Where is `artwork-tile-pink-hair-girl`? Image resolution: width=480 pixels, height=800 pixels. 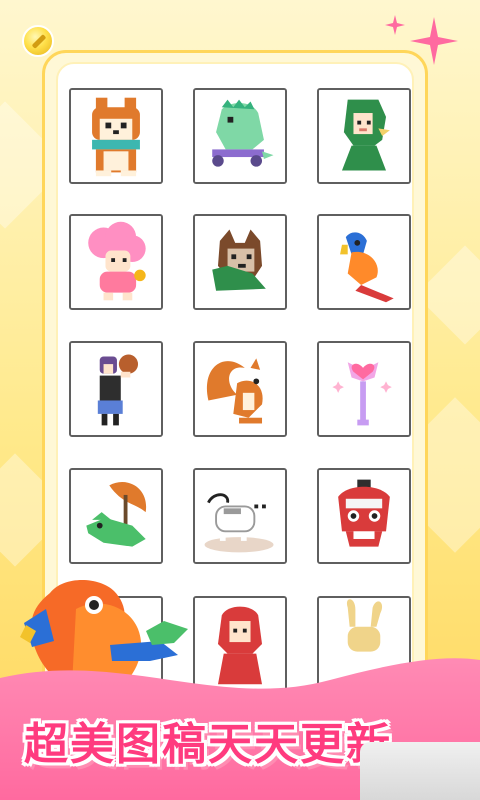 artwork-tile-pink-hair-girl is located at coordinates (116, 262).